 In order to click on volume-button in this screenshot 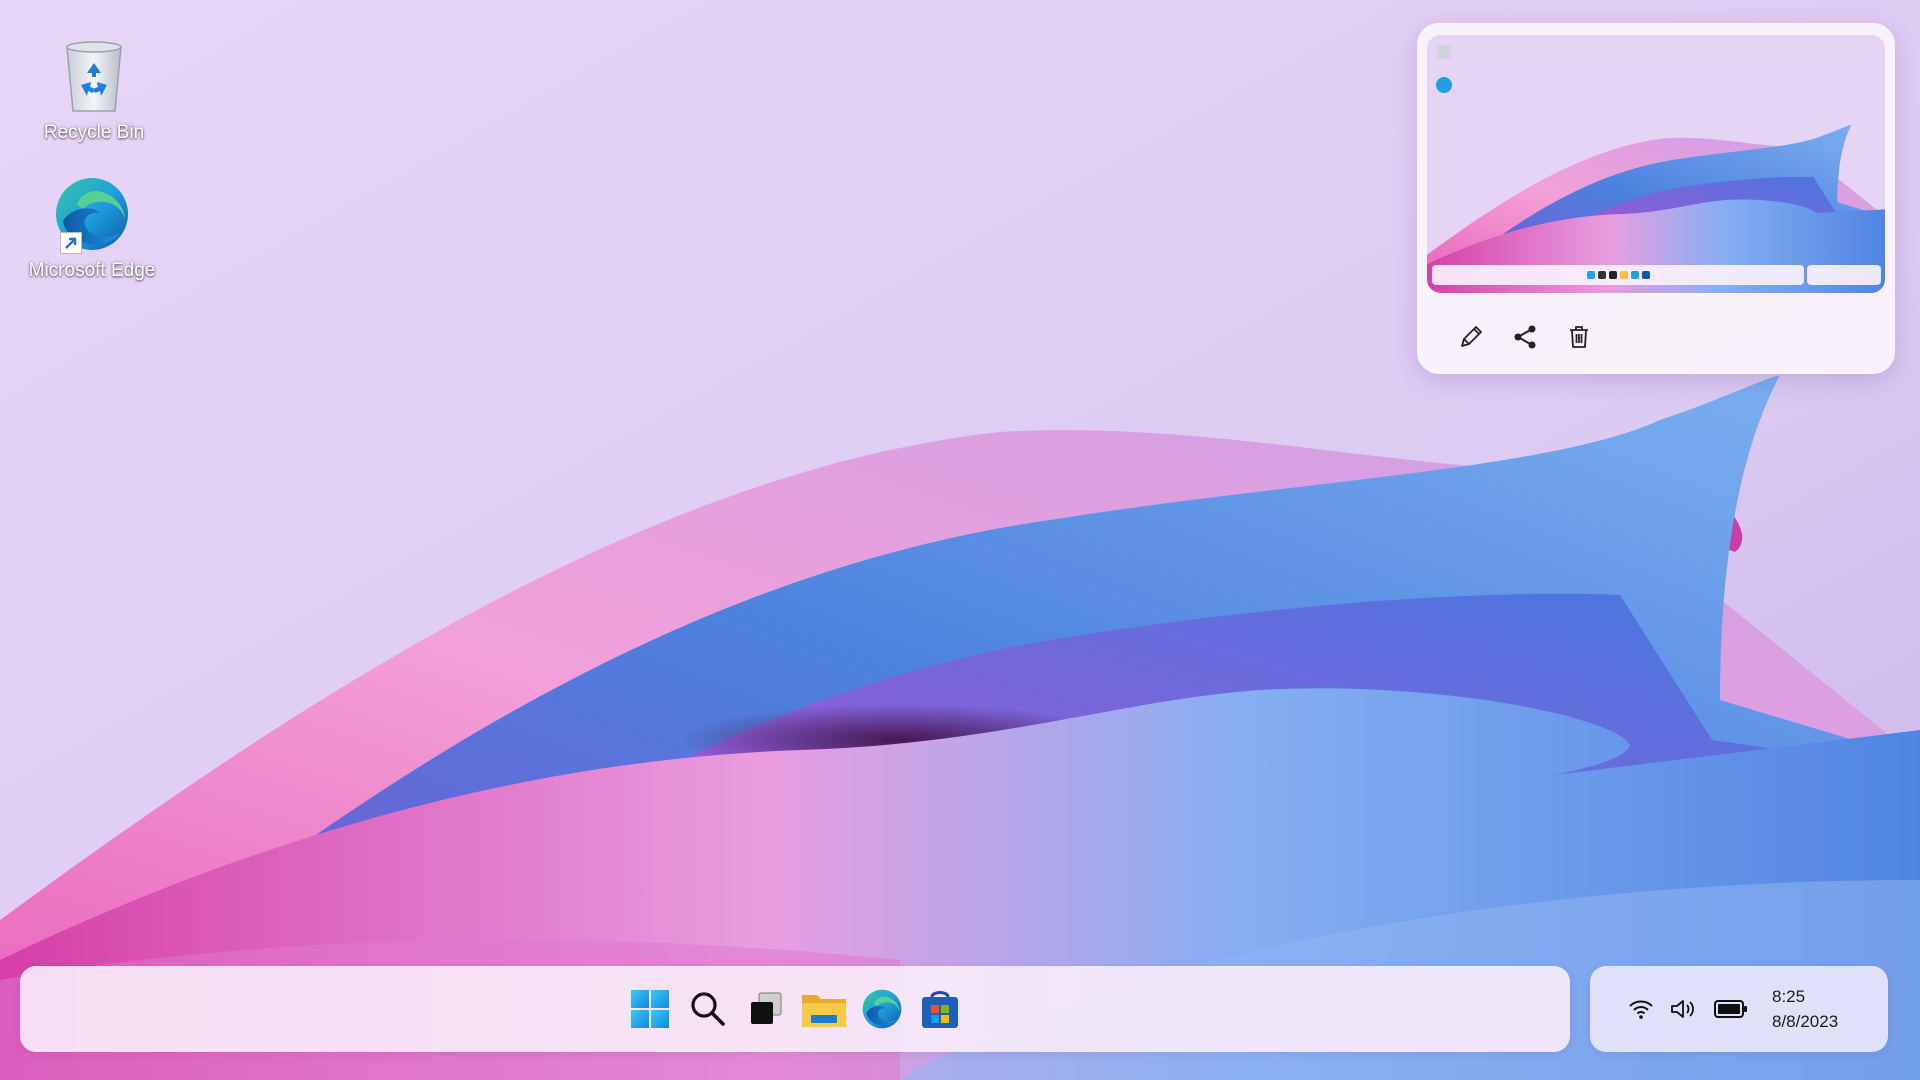, I will do `click(1684, 1009)`.